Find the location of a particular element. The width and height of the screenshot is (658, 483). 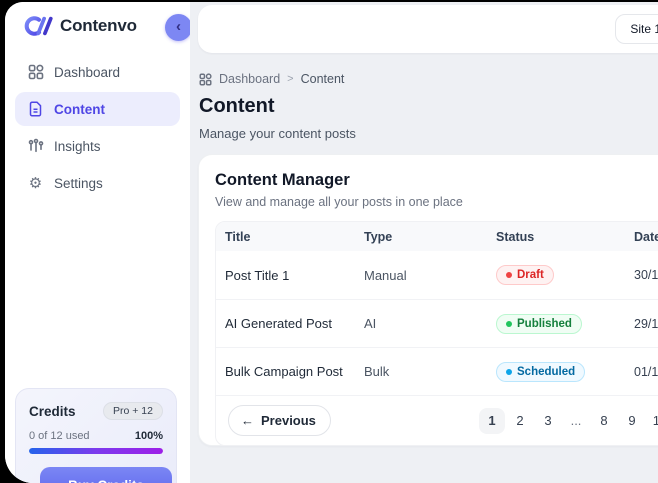

page-subtitle: Manage your content posts is located at coordinates (277, 133).